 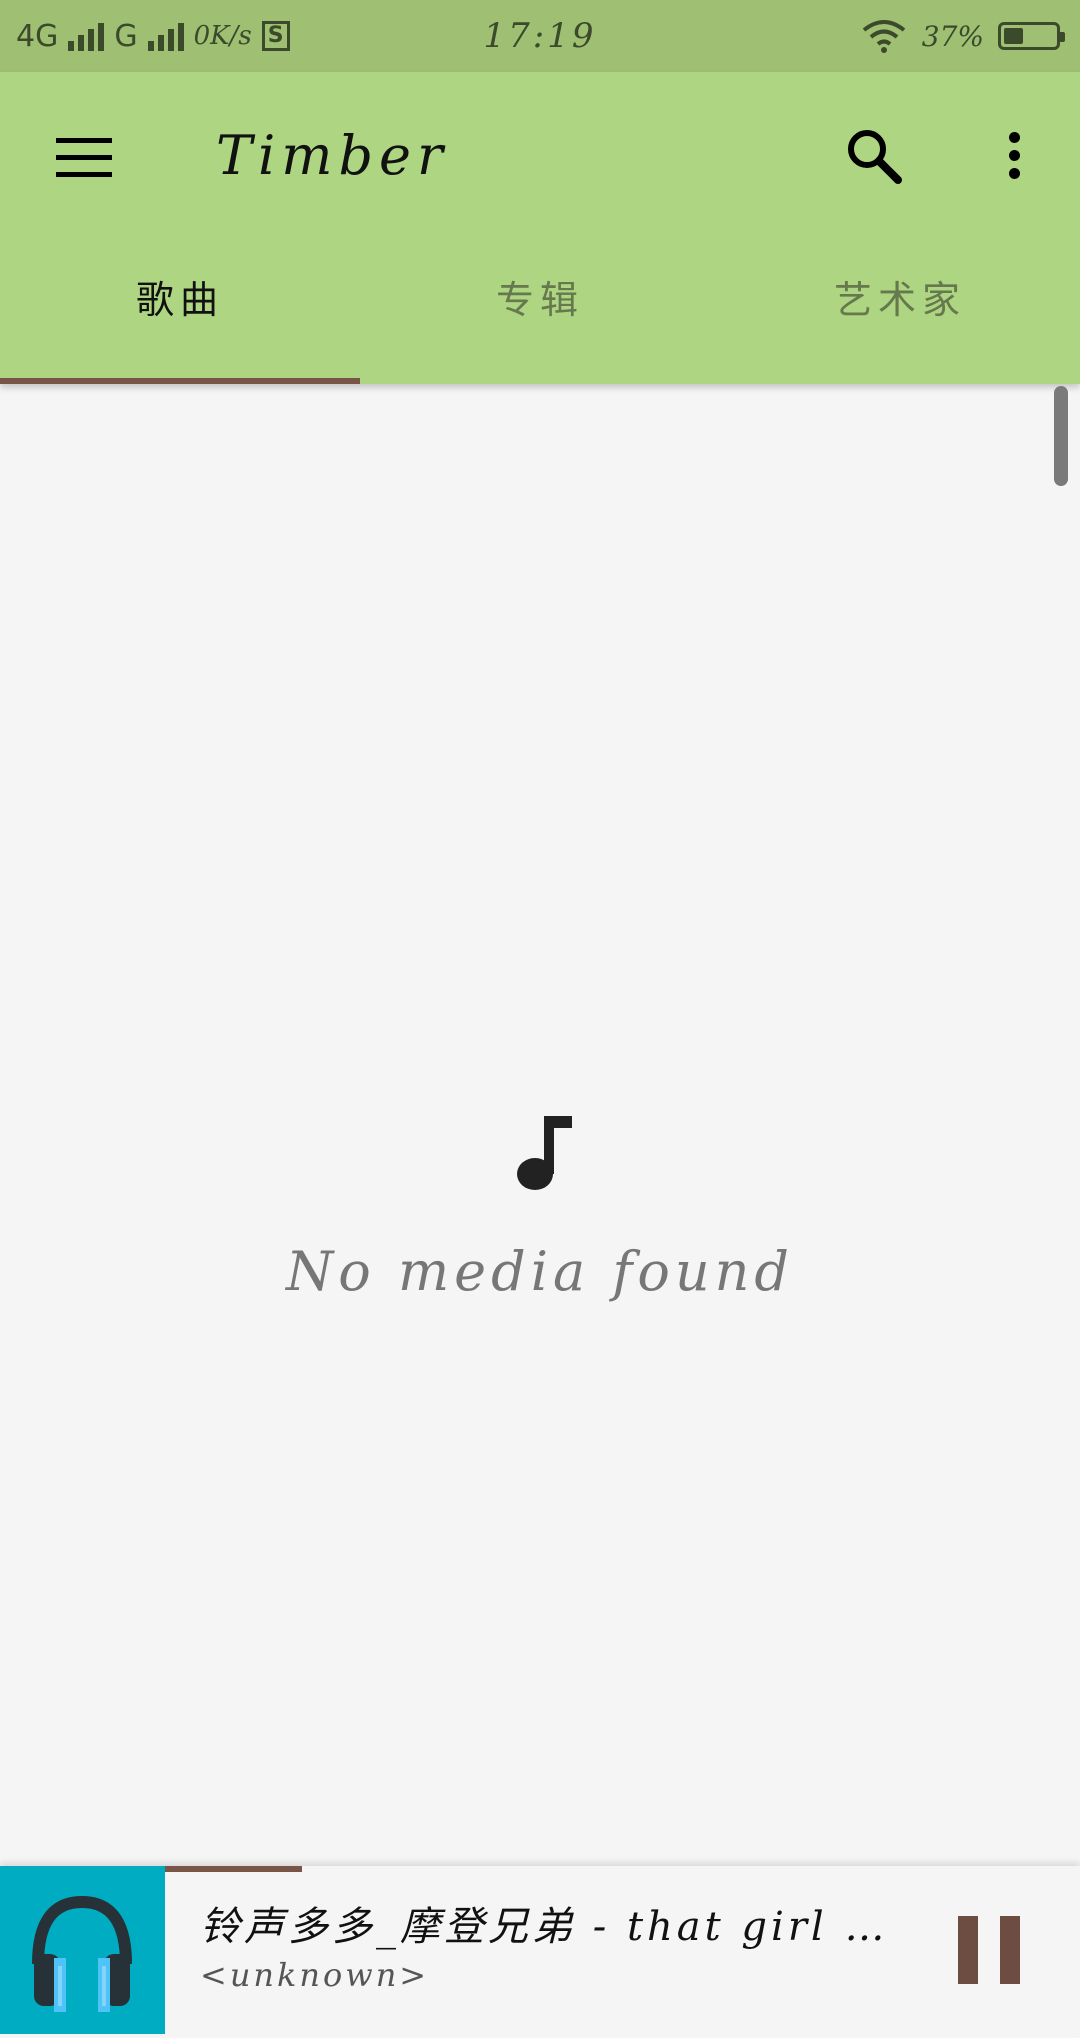 I want to click on now-playing-artist: <unknown>, so click(x=315, y=1975).